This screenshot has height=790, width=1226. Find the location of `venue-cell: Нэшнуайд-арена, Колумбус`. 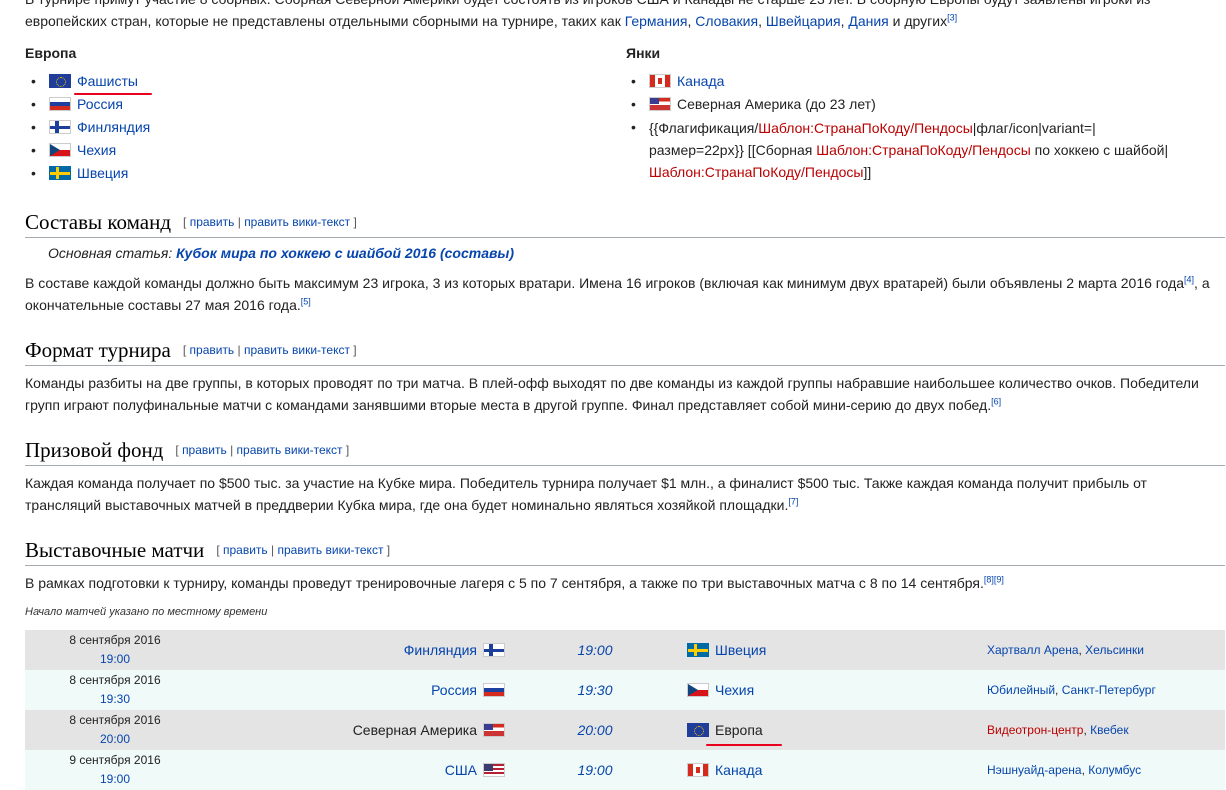

venue-cell: Нэшнуайд-арена, Колумбус is located at coordinates (1106, 770).